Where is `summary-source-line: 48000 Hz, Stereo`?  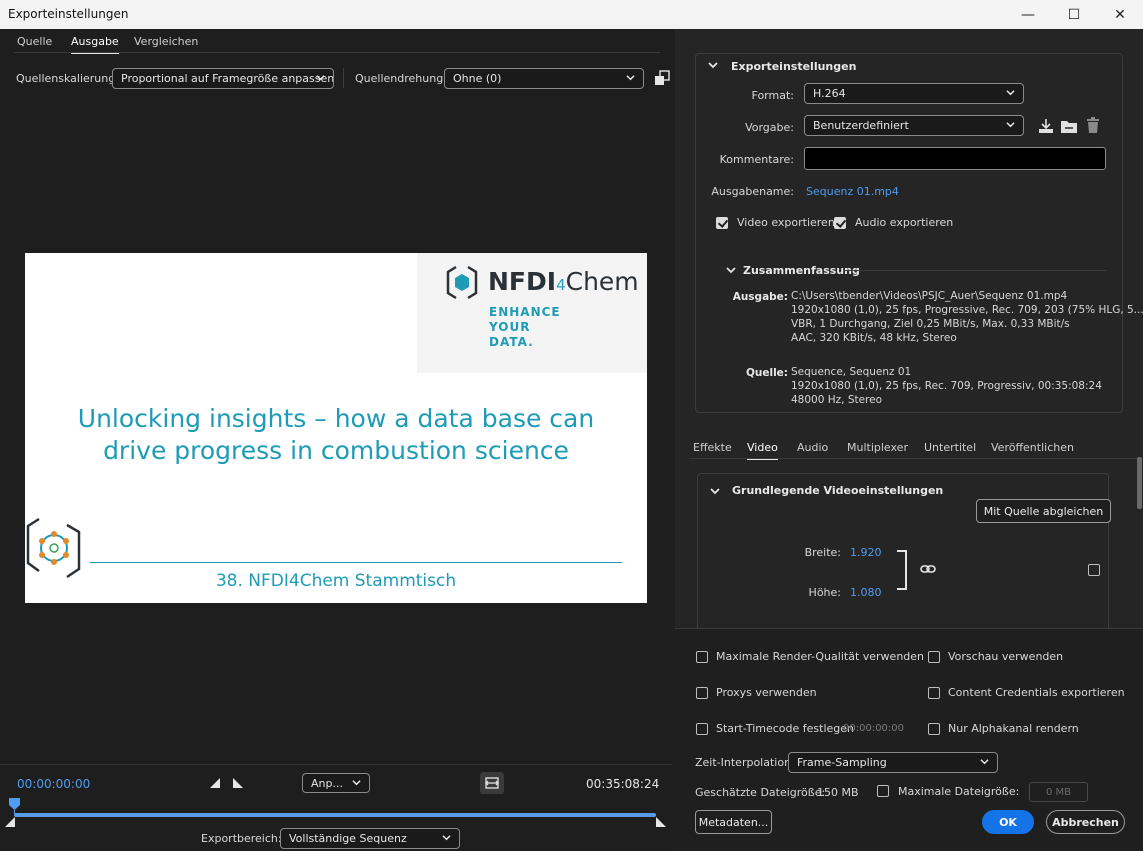 summary-source-line: 48000 Hz, Stereo is located at coordinates (837, 400).